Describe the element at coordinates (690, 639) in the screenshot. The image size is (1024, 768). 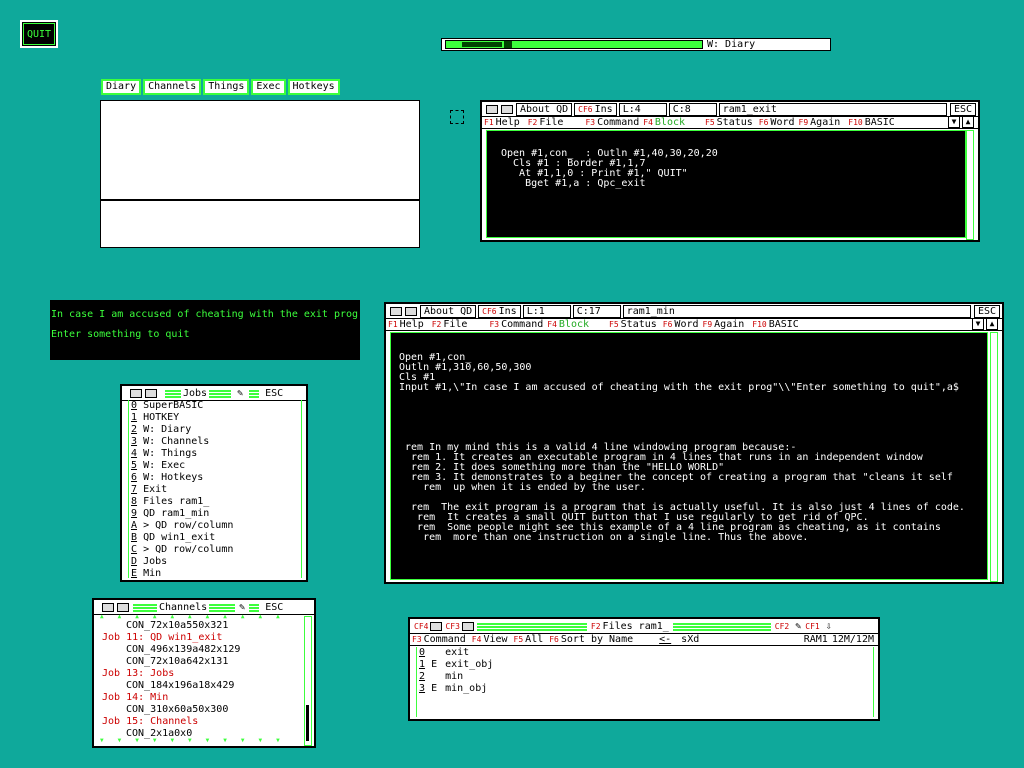
I see `sxd-button: sXd` at that location.